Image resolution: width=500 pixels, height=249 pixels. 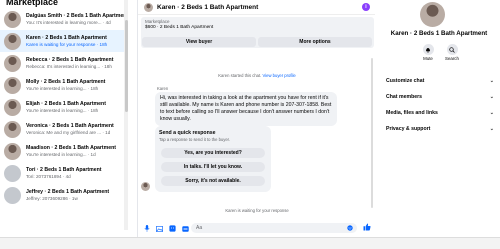 I want to click on conversation-title: Jeffrey · 2 Beds 1 Bath Apartment, so click(x=68, y=191).